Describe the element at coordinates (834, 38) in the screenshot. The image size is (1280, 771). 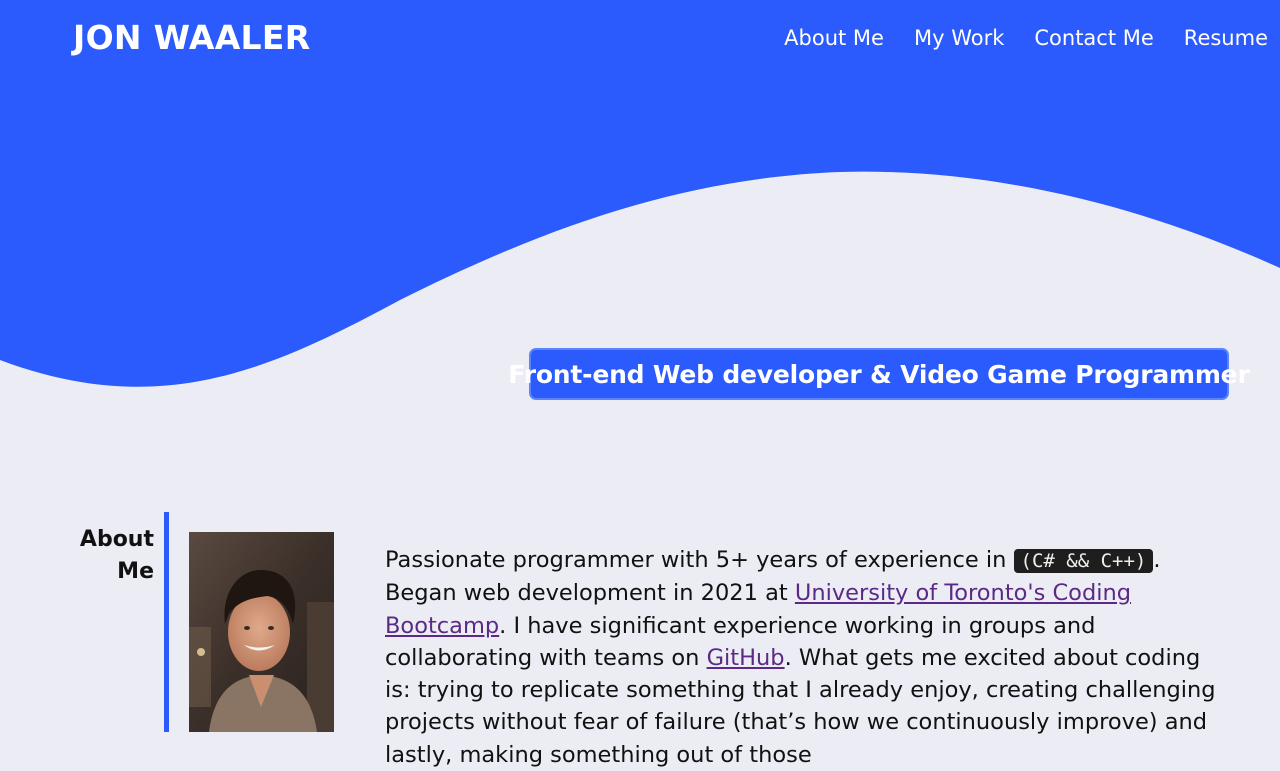
I see `nav-about-me: About Me` at that location.